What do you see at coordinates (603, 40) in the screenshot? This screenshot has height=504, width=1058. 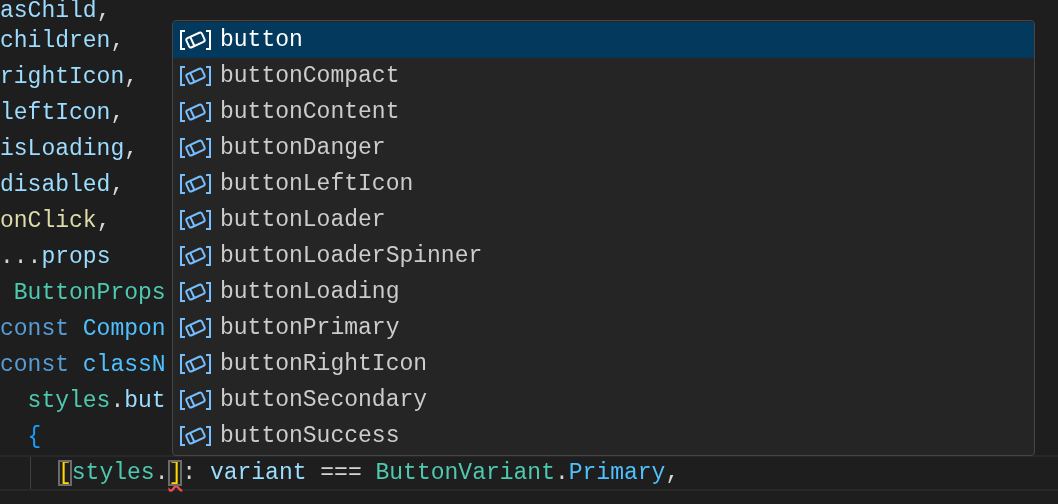 I see `suggestion-item: button` at bounding box center [603, 40].